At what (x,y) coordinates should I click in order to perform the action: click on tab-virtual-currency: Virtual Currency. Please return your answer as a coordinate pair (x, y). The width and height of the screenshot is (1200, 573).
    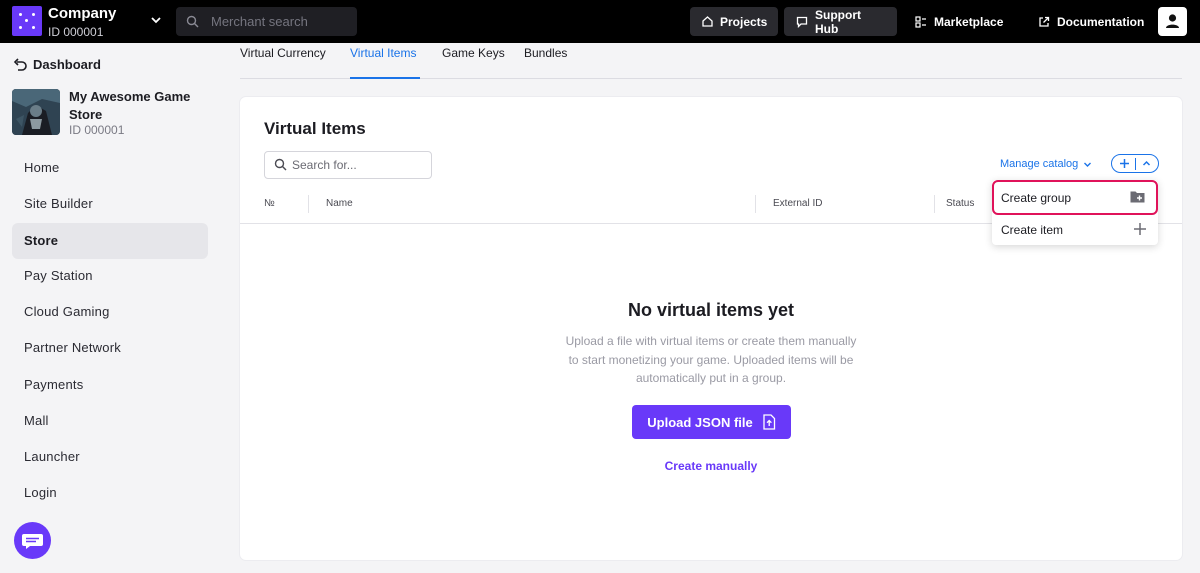
    Looking at the image, I should click on (283, 53).